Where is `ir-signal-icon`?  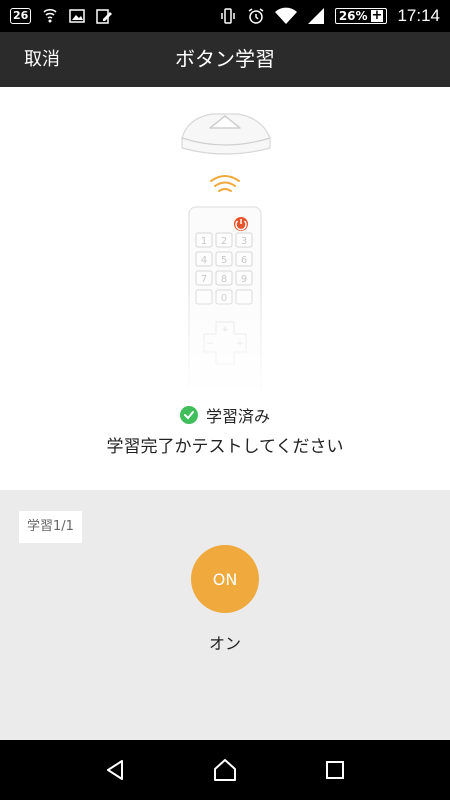 ir-signal-icon is located at coordinates (225, 183).